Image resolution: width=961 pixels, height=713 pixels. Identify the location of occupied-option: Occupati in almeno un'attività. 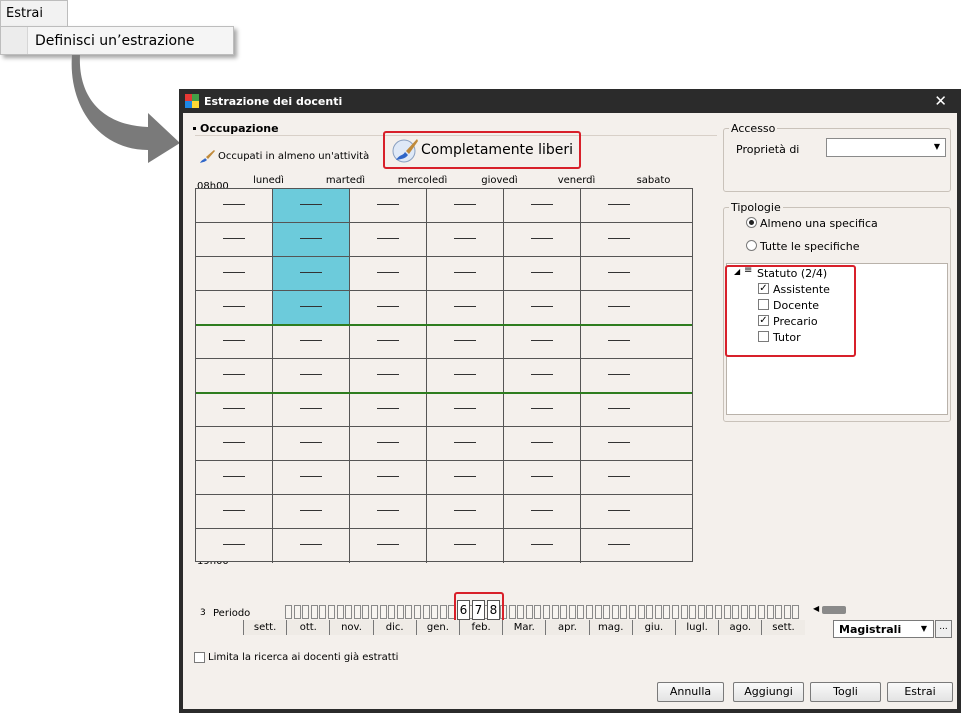
(293, 156).